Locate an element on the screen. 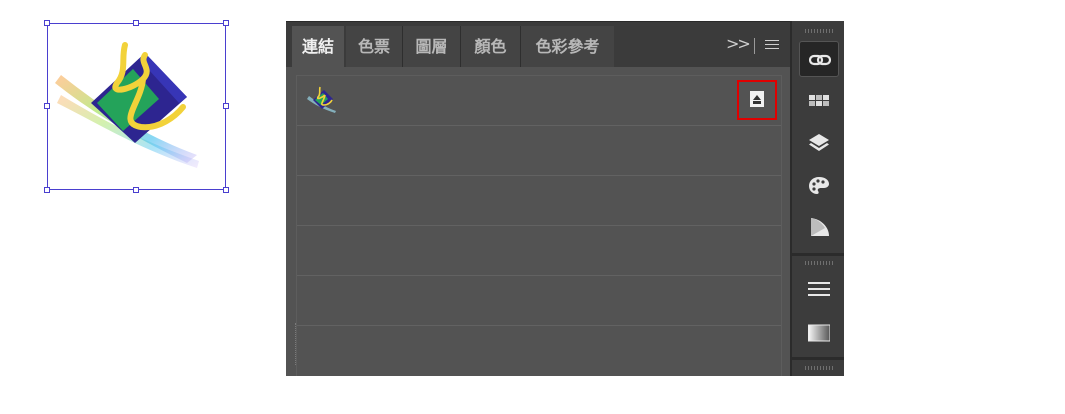 The height and width of the screenshot is (414, 1065). gradient-icon is located at coordinates (819, 333).